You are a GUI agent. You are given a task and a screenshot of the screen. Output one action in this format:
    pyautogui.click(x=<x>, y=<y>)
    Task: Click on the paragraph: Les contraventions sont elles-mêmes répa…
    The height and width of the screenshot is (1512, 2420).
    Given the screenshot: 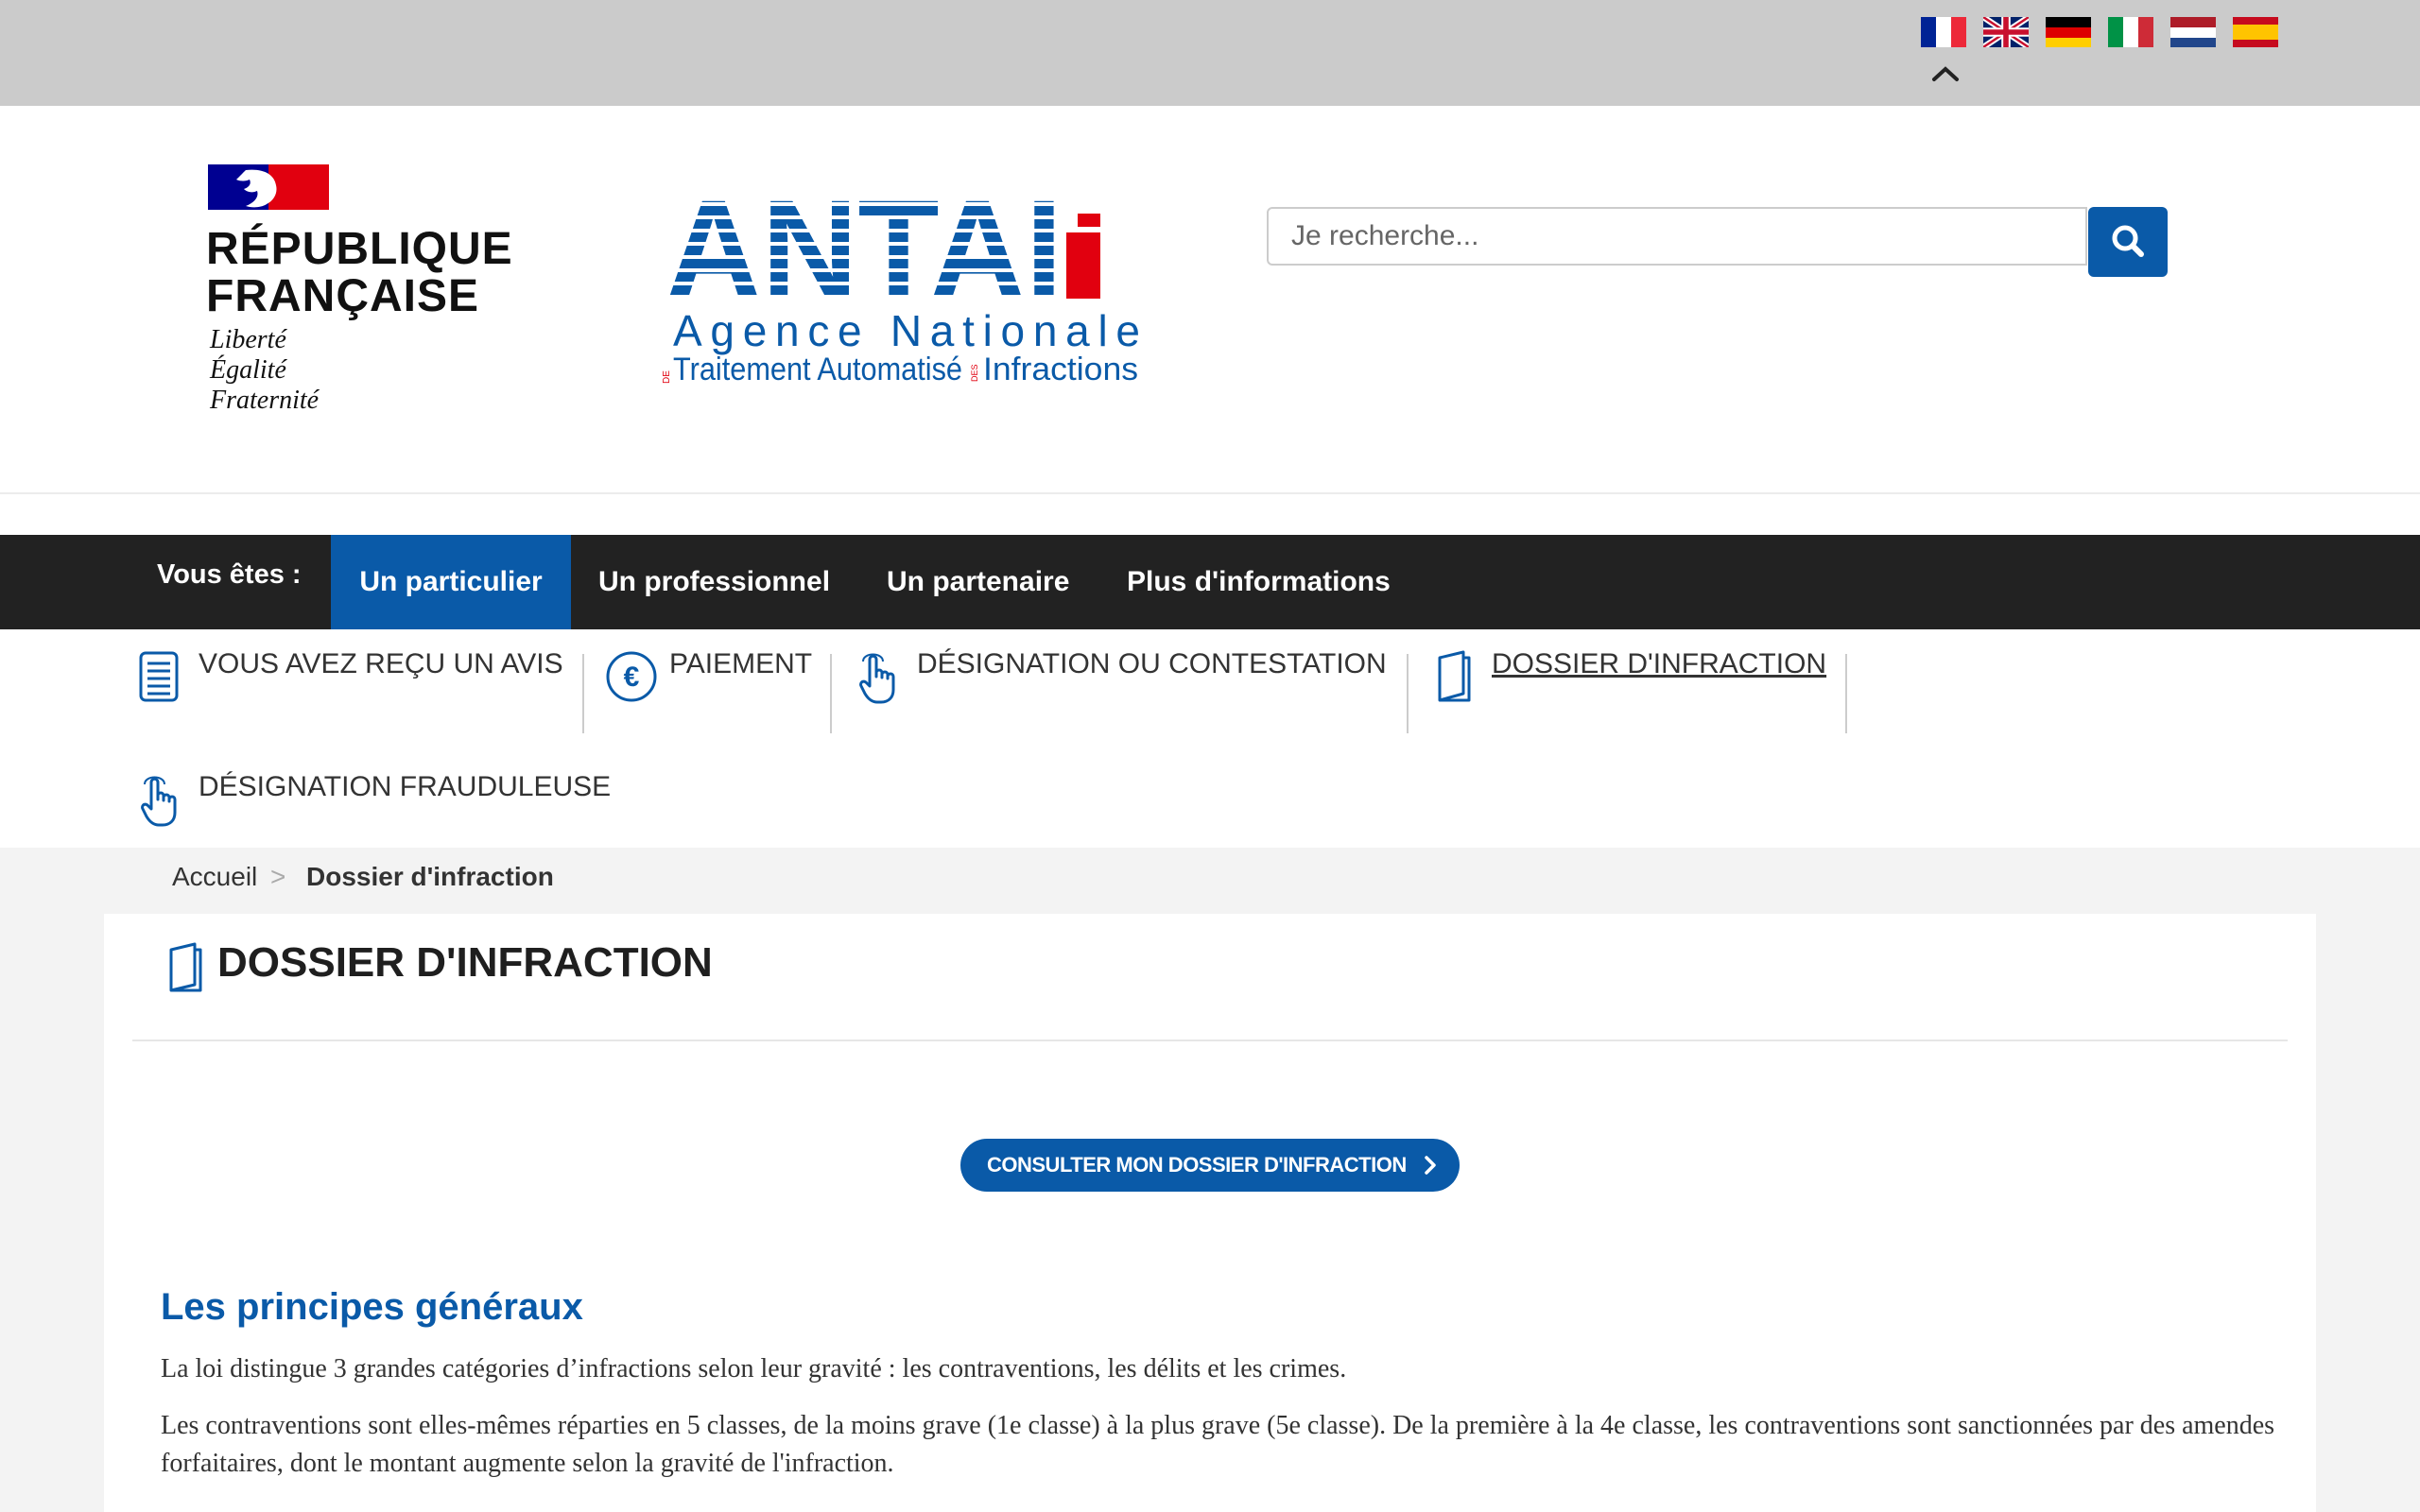 What is the action you would take?
    pyautogui.click(x=1218, y=1444)
    